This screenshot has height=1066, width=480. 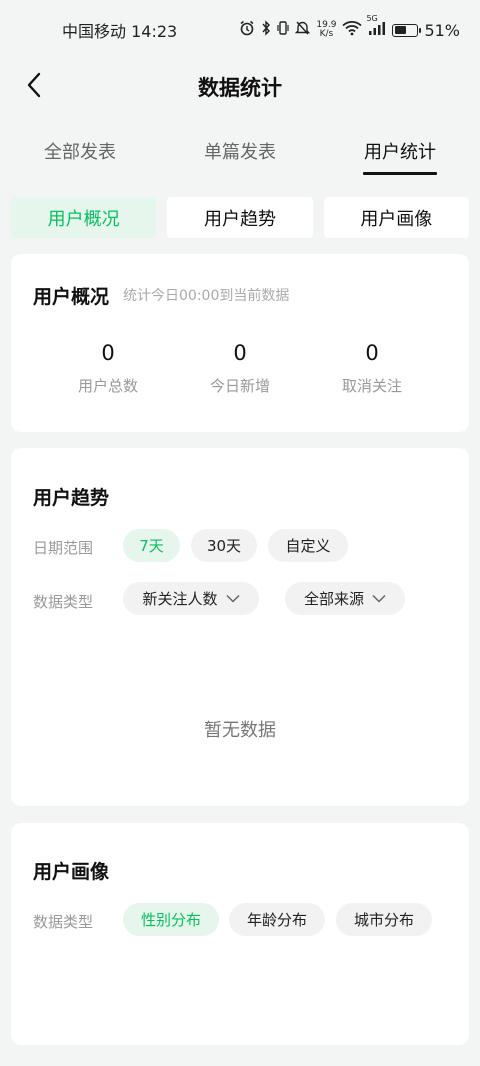 I want to click on tab-single-post: 单篇发表, so click(x=240, y=153).